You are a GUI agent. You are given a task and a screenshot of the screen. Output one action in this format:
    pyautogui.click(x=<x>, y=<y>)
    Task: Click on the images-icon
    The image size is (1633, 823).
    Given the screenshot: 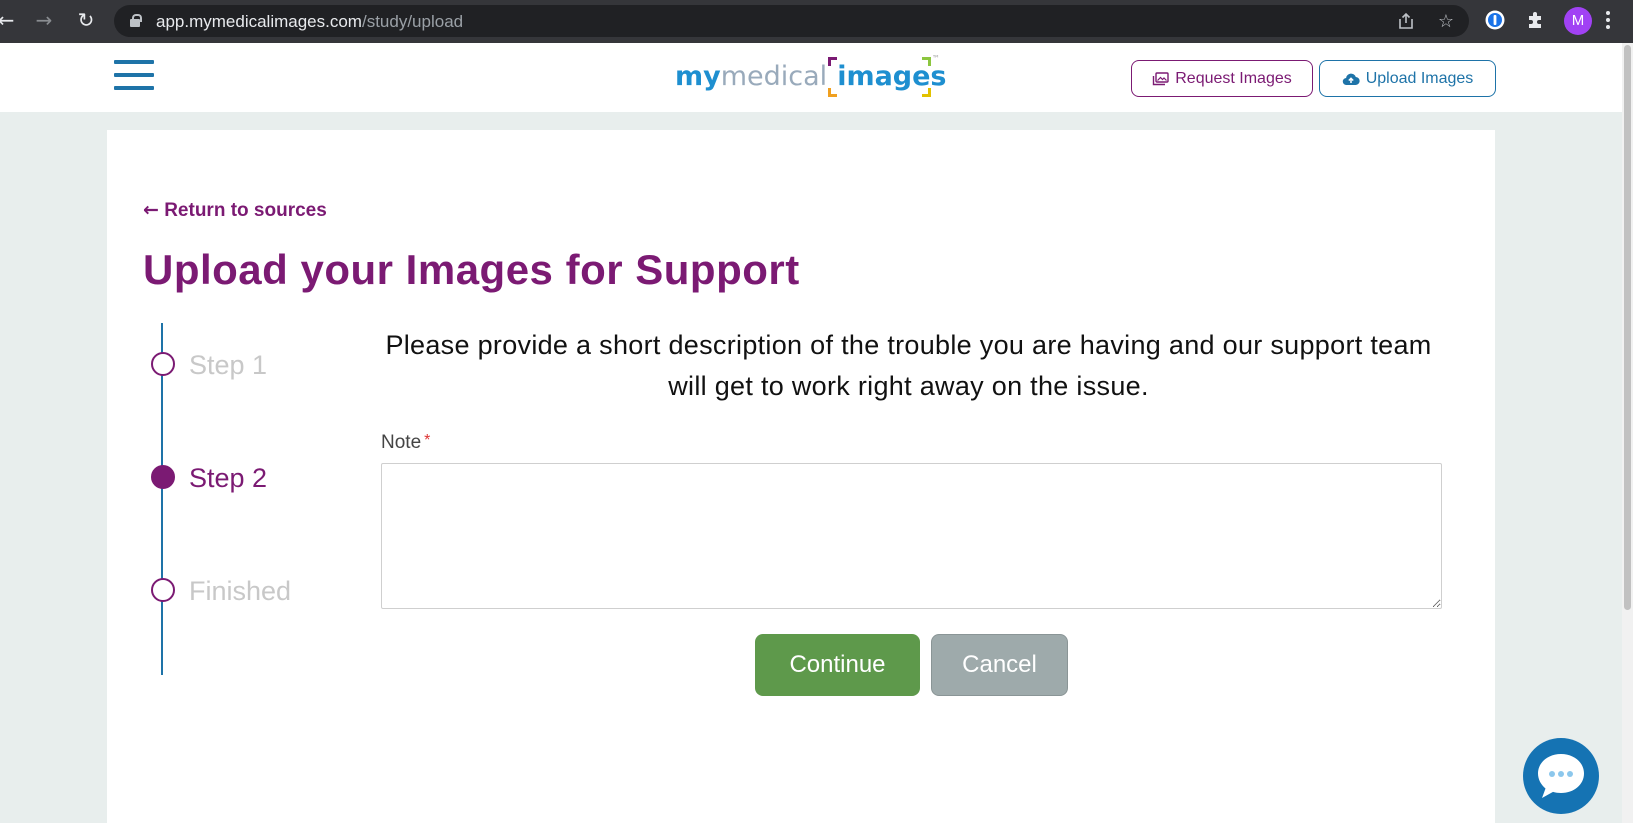 What is the action you would take?
    pyautogui.click(x=1161, y=78)
    